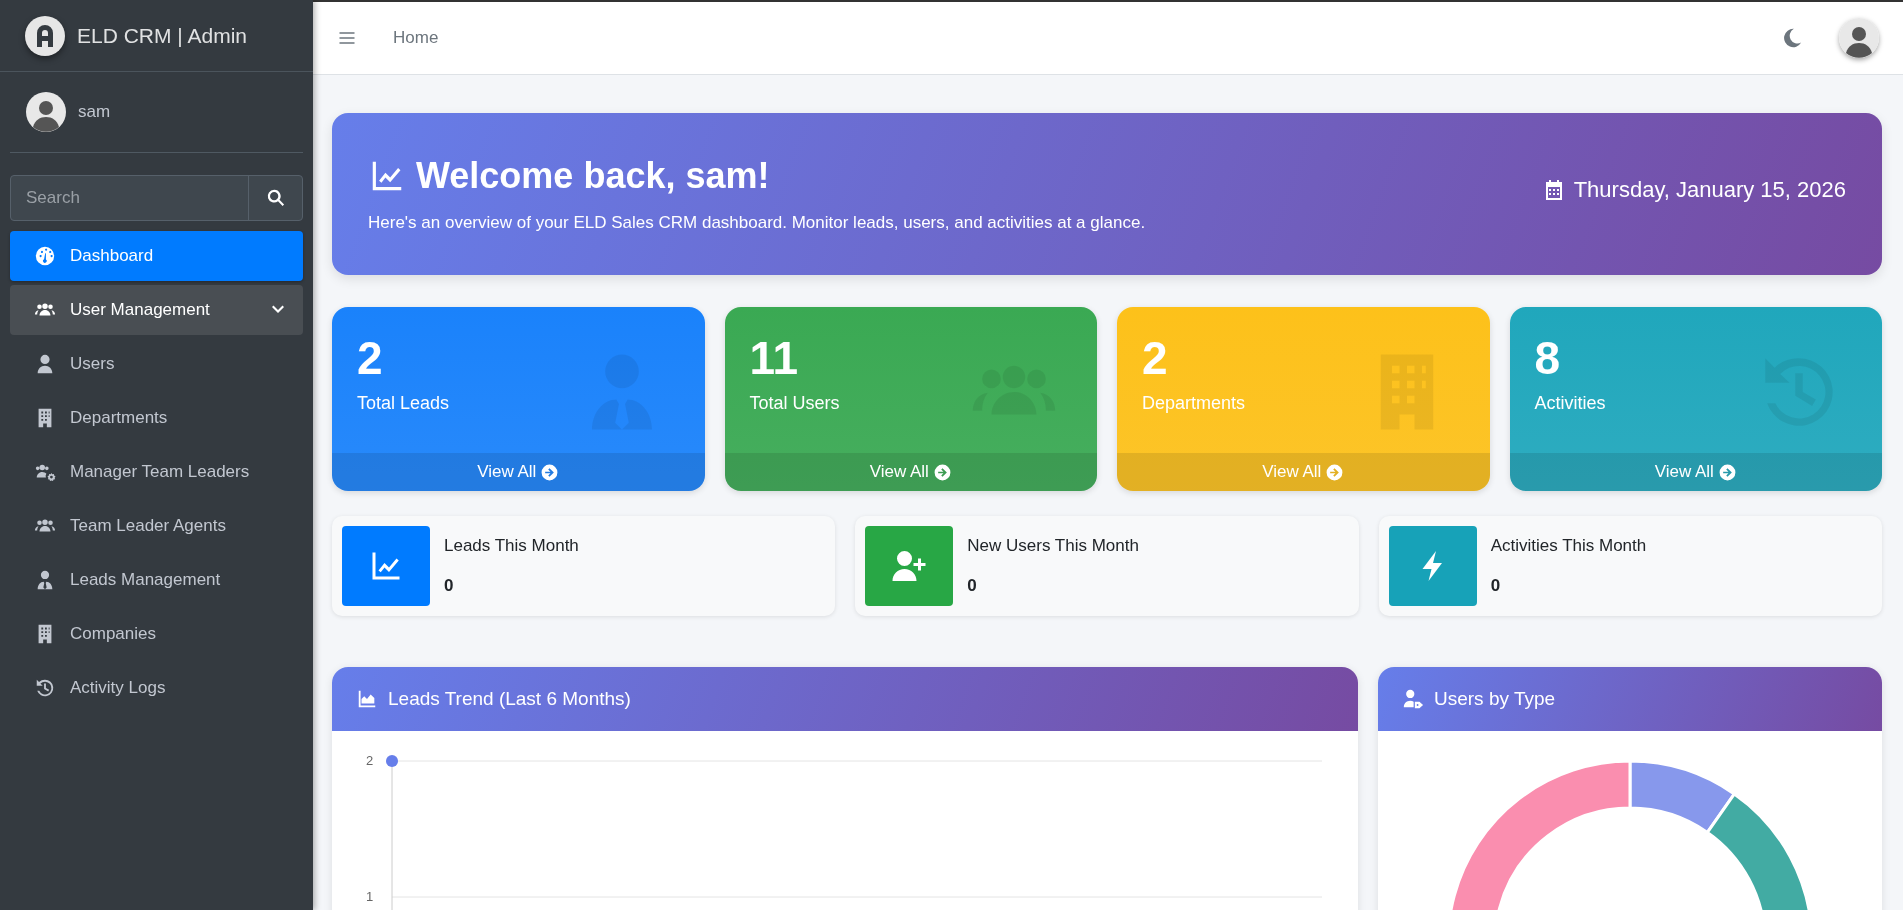 The image size is (1903, 910). What do you see at coordinates (367, 699) in the screenshot?
I see `area-chart-icon` at bounding box center [367, 699].